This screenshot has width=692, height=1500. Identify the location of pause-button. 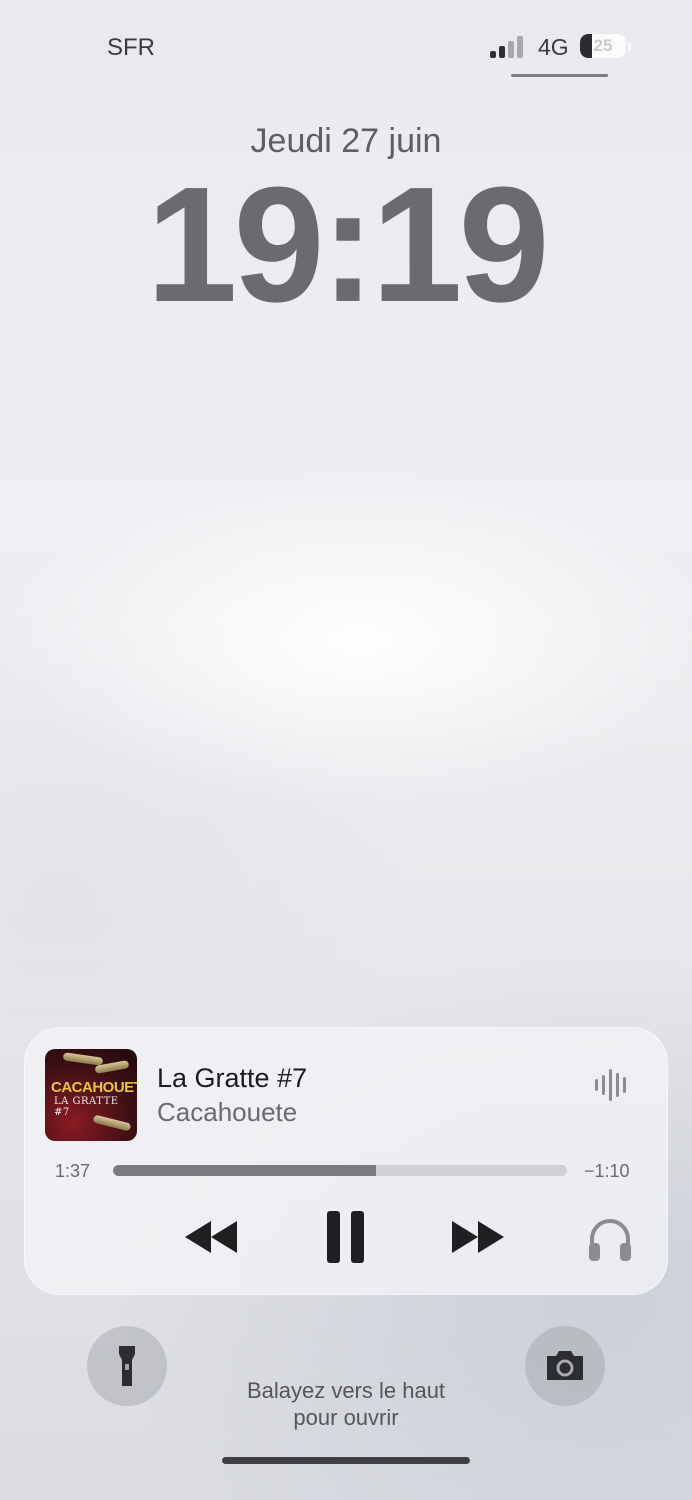
(346, 1237).